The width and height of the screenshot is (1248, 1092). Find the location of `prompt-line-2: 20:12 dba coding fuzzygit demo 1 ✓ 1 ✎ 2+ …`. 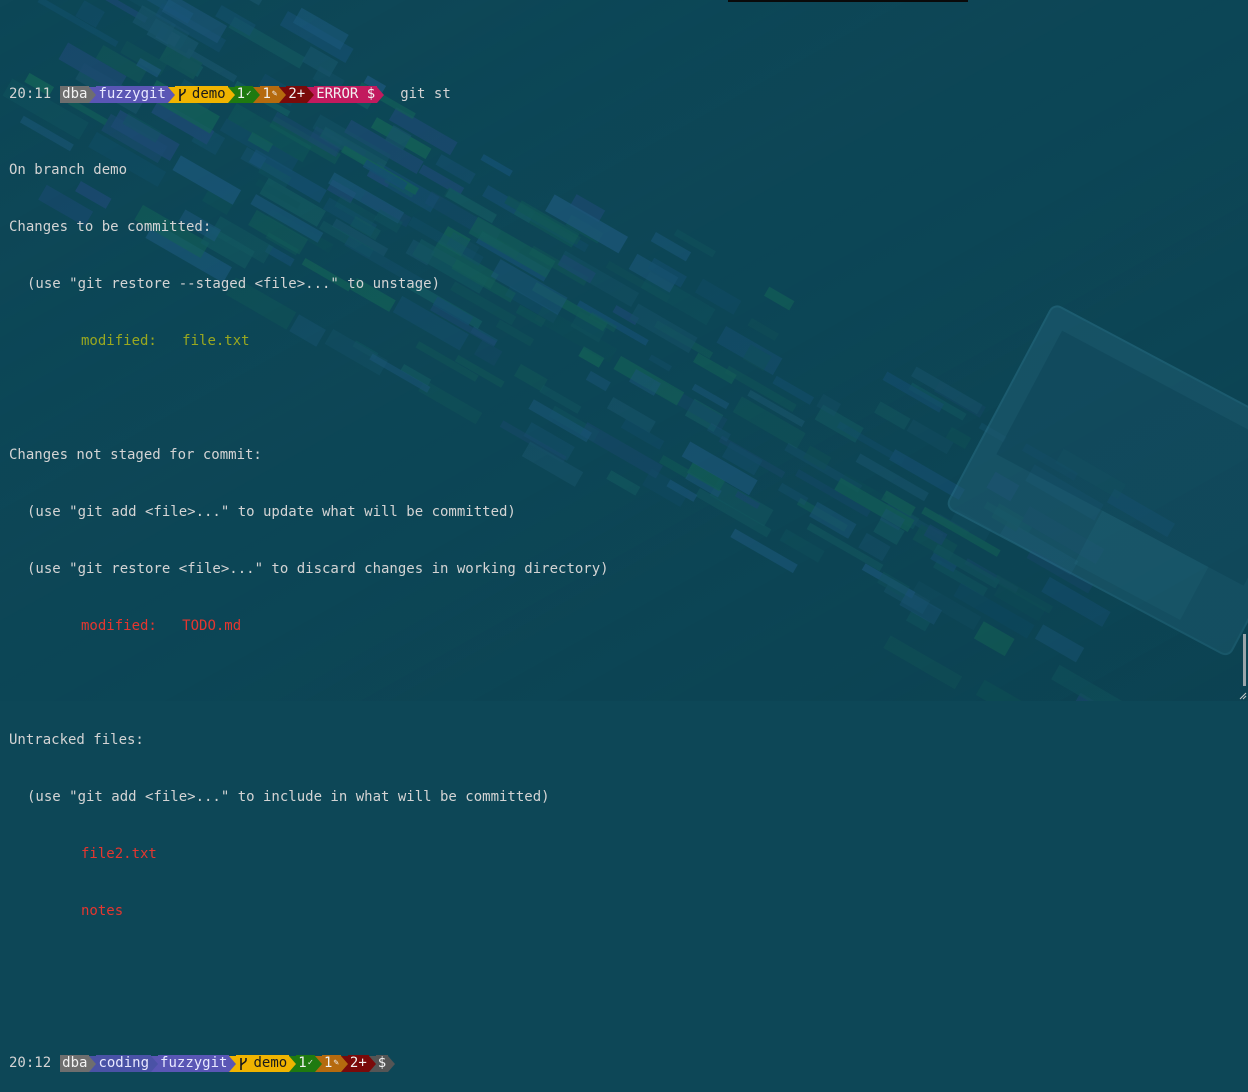

prompt-line-2: 20:12 dba coding fuzzygit demo 1 ✓ 1 ✎ 2+ … is located at coordinates (628, 1063).